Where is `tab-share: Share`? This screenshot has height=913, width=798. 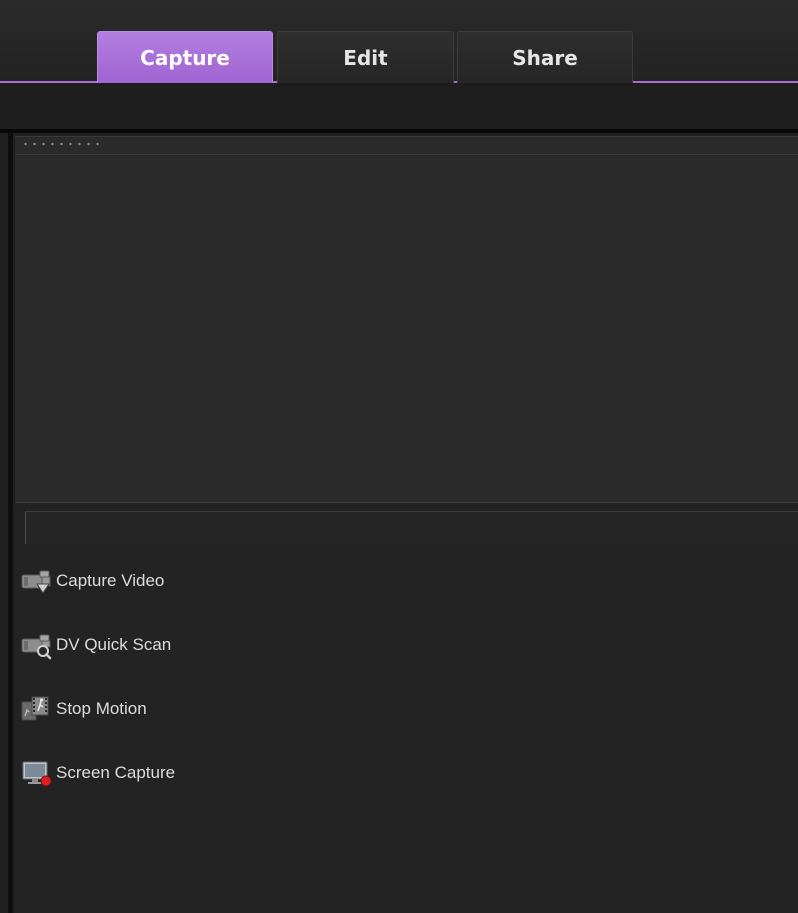
tab-share: Share is located at coordinates (545, 57).